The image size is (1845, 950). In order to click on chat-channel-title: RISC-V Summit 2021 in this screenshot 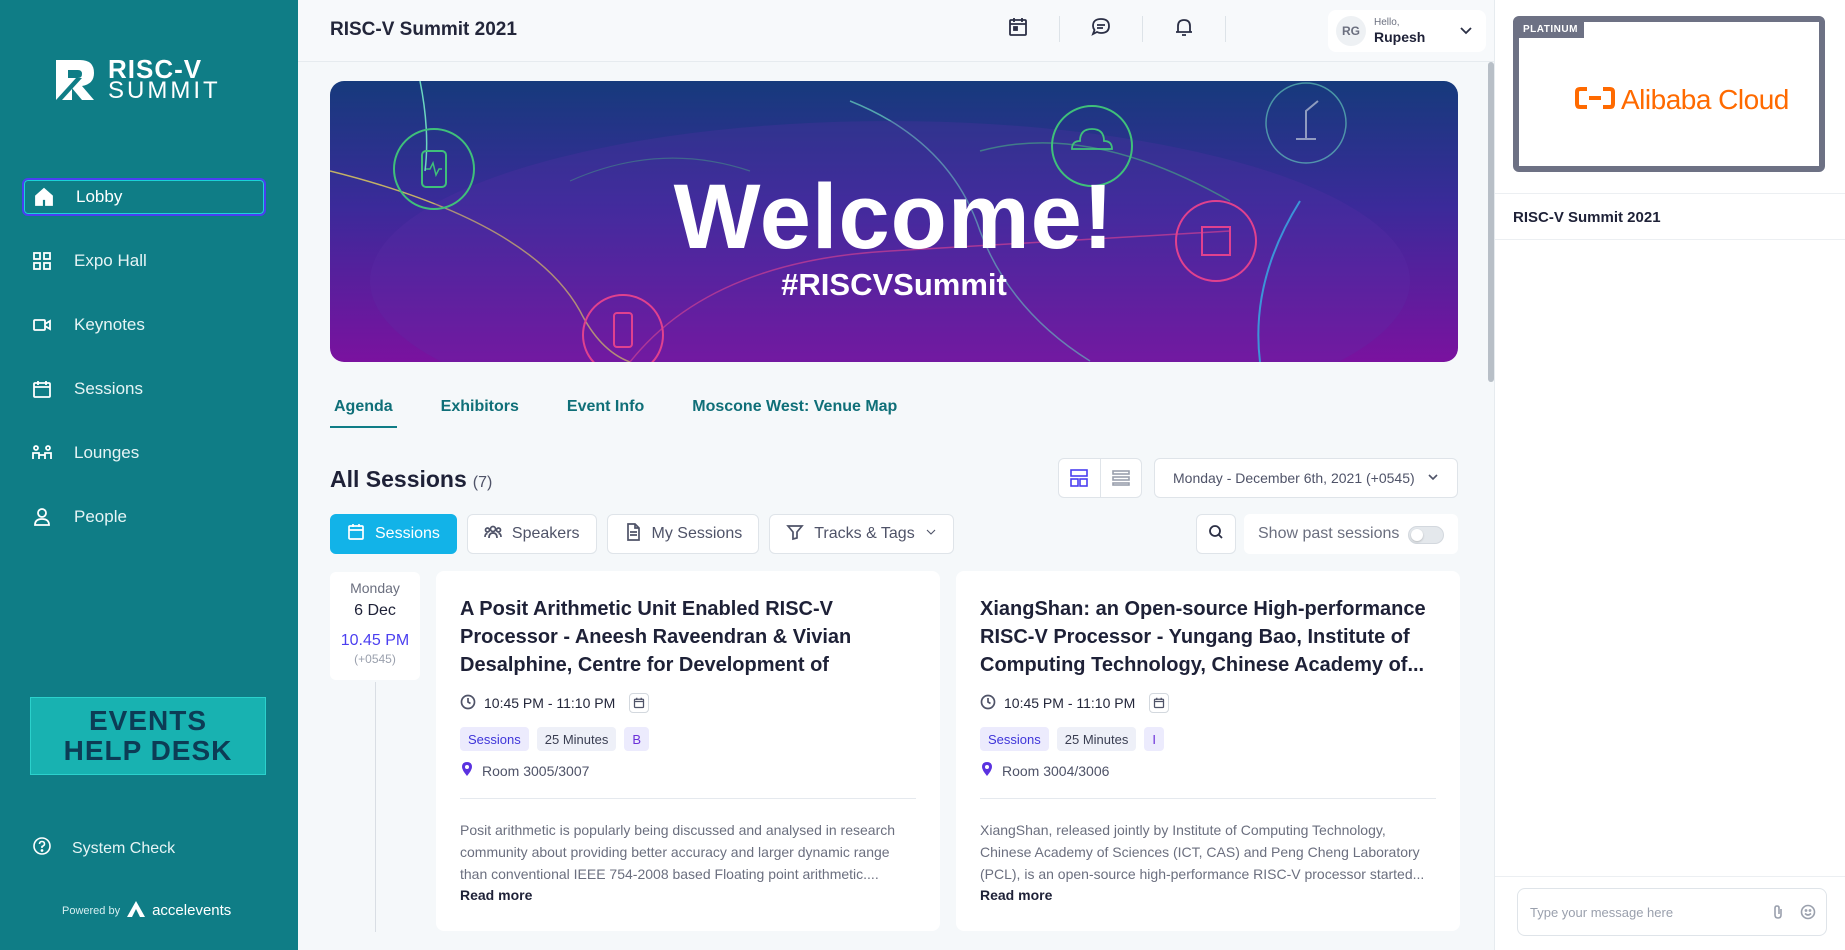, I will do `click(1587, 217)`.